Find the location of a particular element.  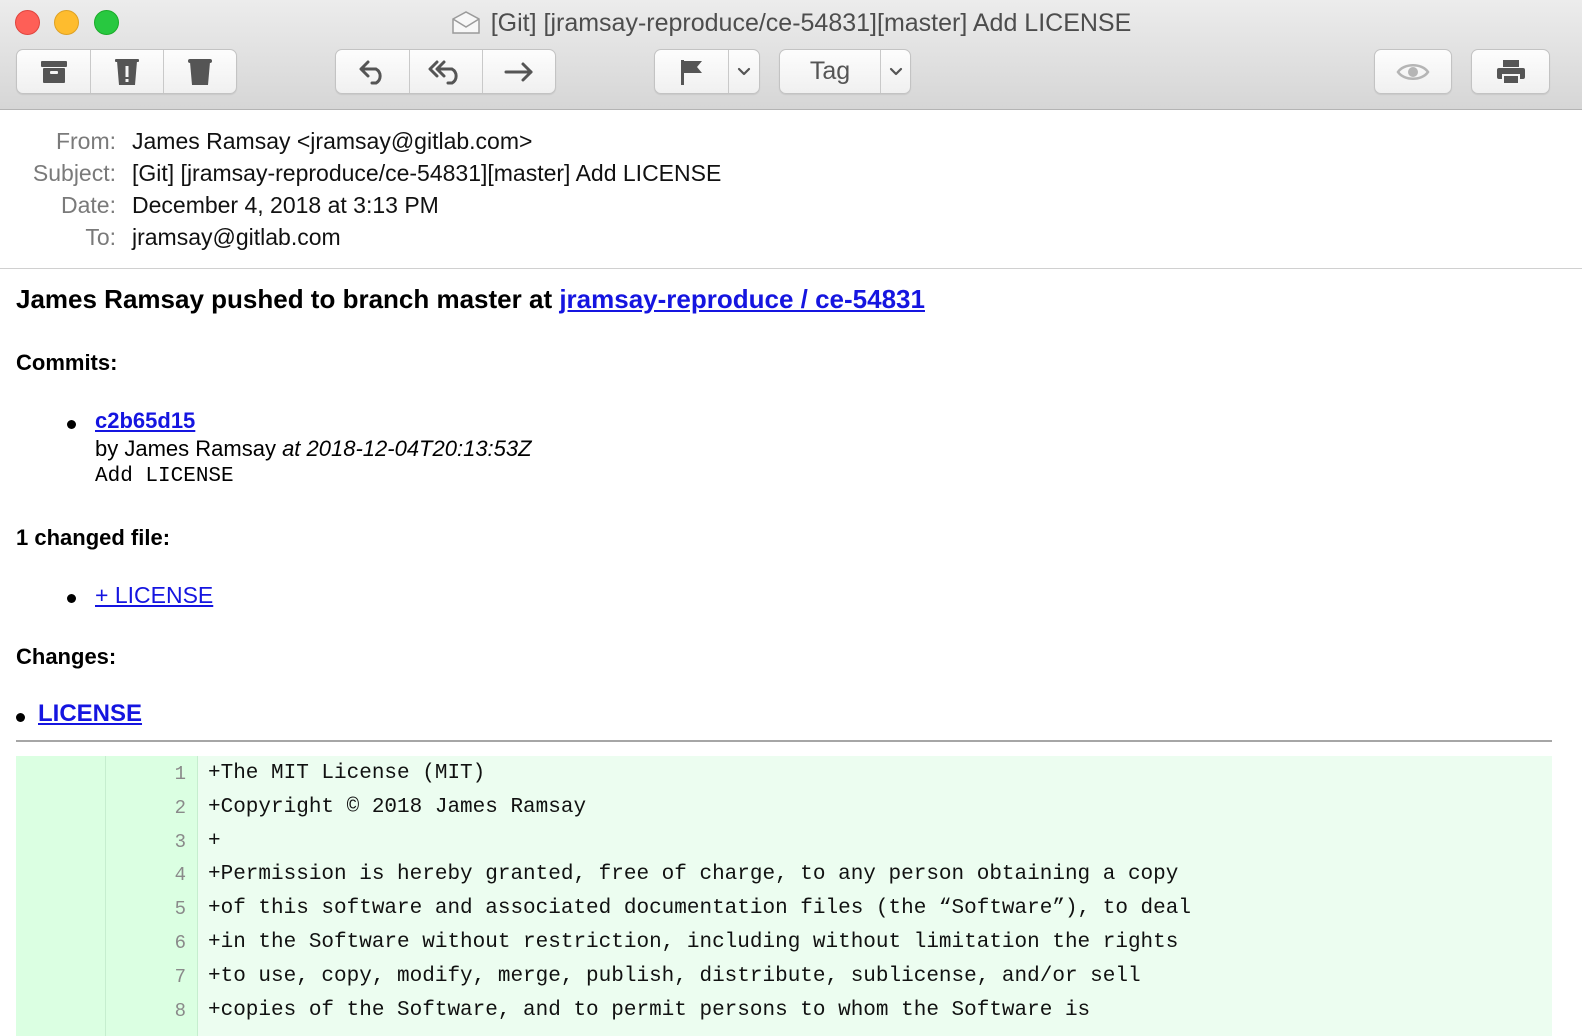

flag-icon is located at coordinates (692, 72).